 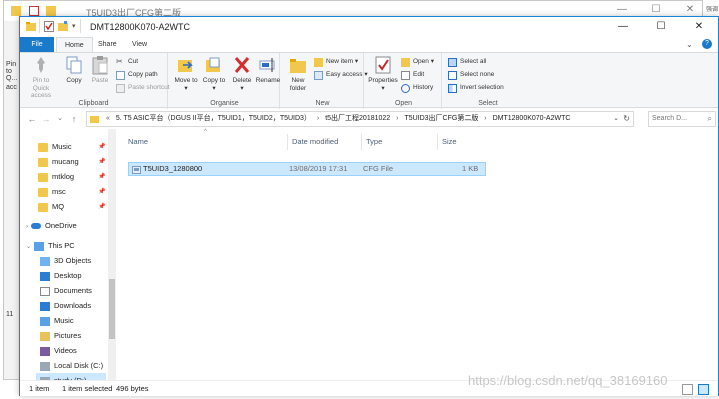 I want to click on desktop-icon, so click(x=45, y=276).